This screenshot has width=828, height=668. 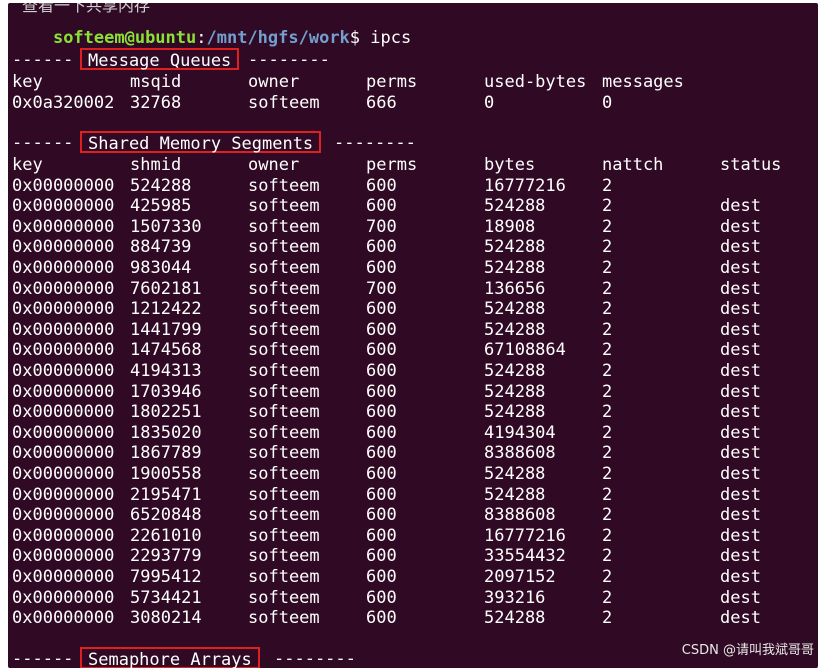 I want to click on table-header-cell: used-bytes, so click(x=535, y=82).